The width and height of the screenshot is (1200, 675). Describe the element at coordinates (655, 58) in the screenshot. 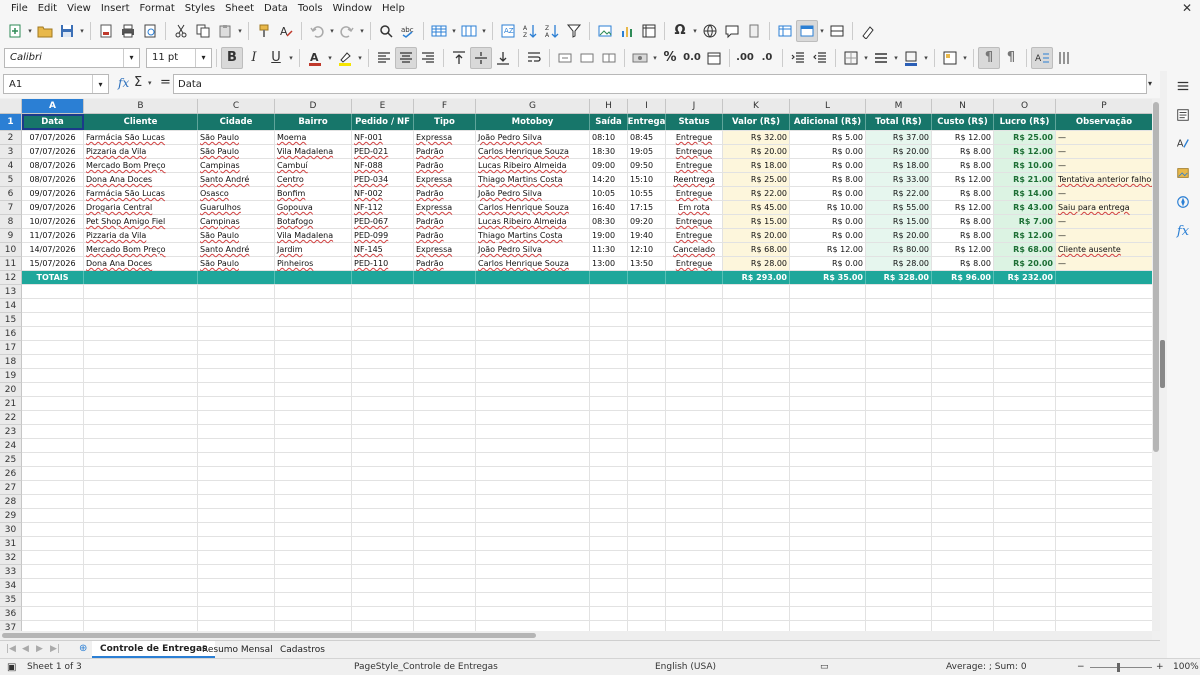

I see `currency-dropdown-icon: ▾` at that location.